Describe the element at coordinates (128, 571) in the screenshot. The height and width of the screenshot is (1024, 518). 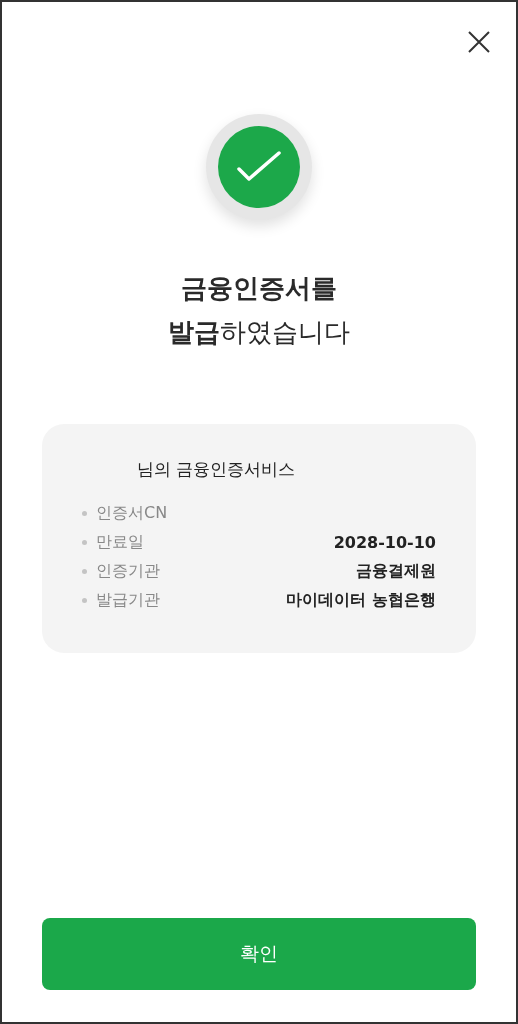
I see `field-label: 인증기관` at that location.